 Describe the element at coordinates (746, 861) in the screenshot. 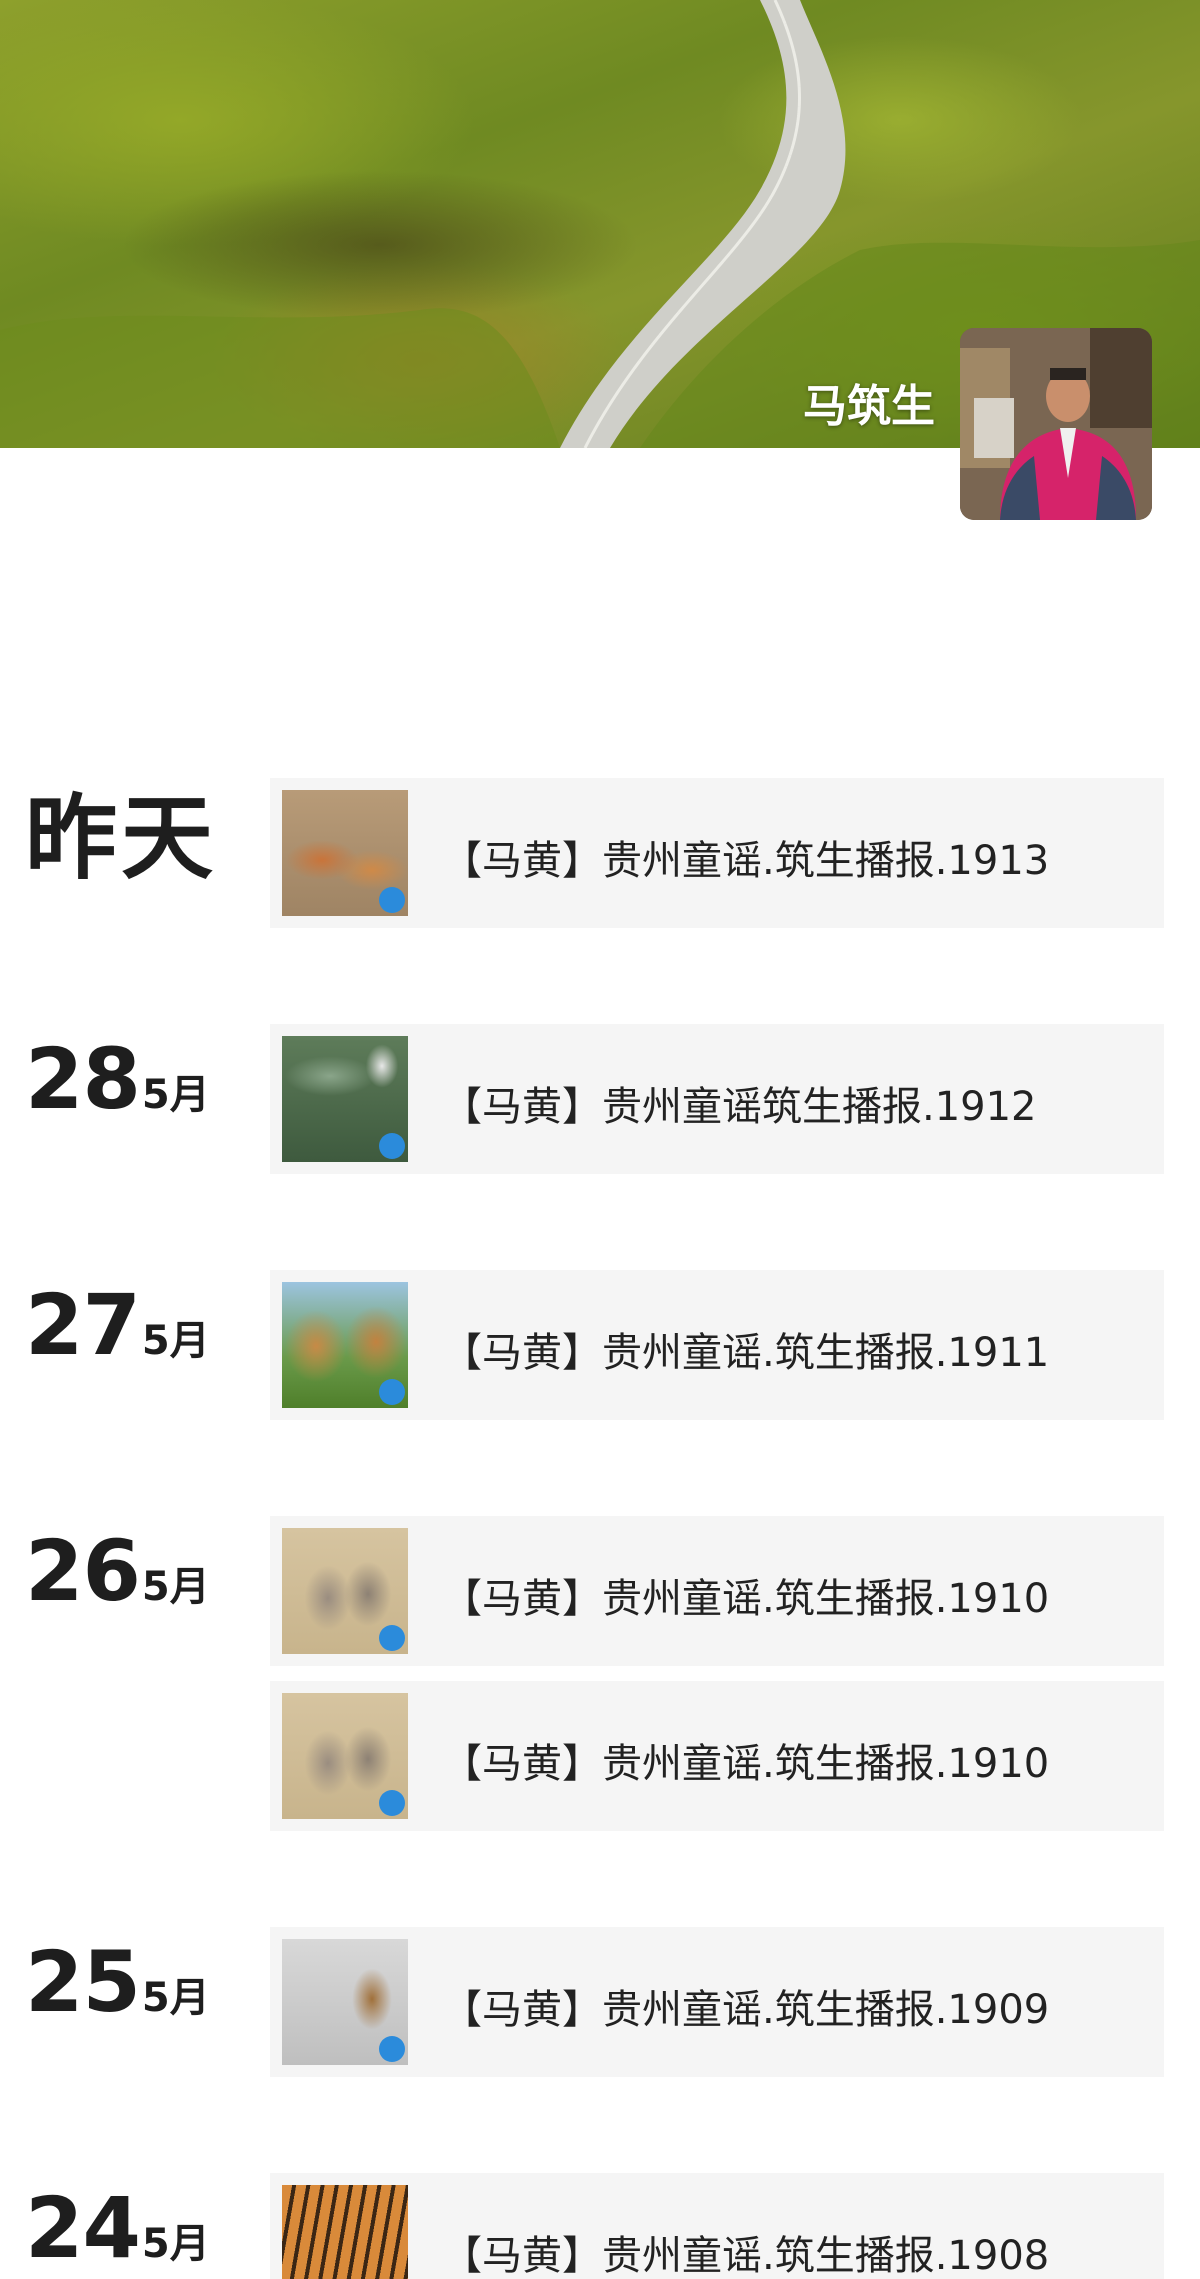

I see `post-title: 【马黄】贵州童谣.筑生播报.1913` at that location.